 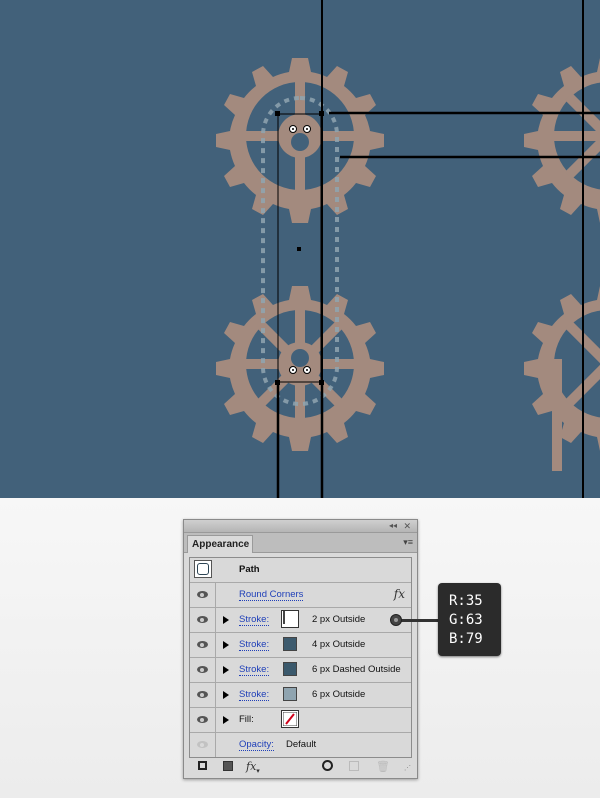 I want to click on green-value: G:63, so click(x=466, y=620).